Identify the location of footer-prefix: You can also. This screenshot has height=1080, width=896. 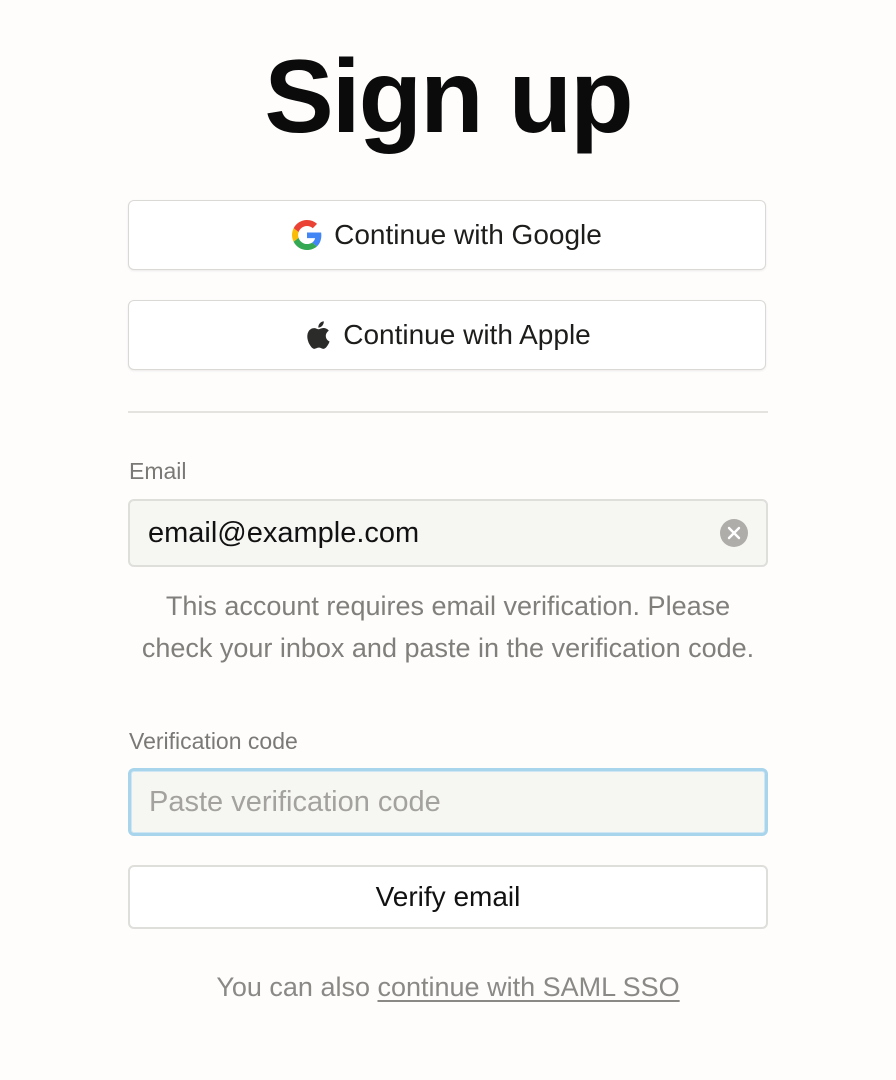
(297, 987).